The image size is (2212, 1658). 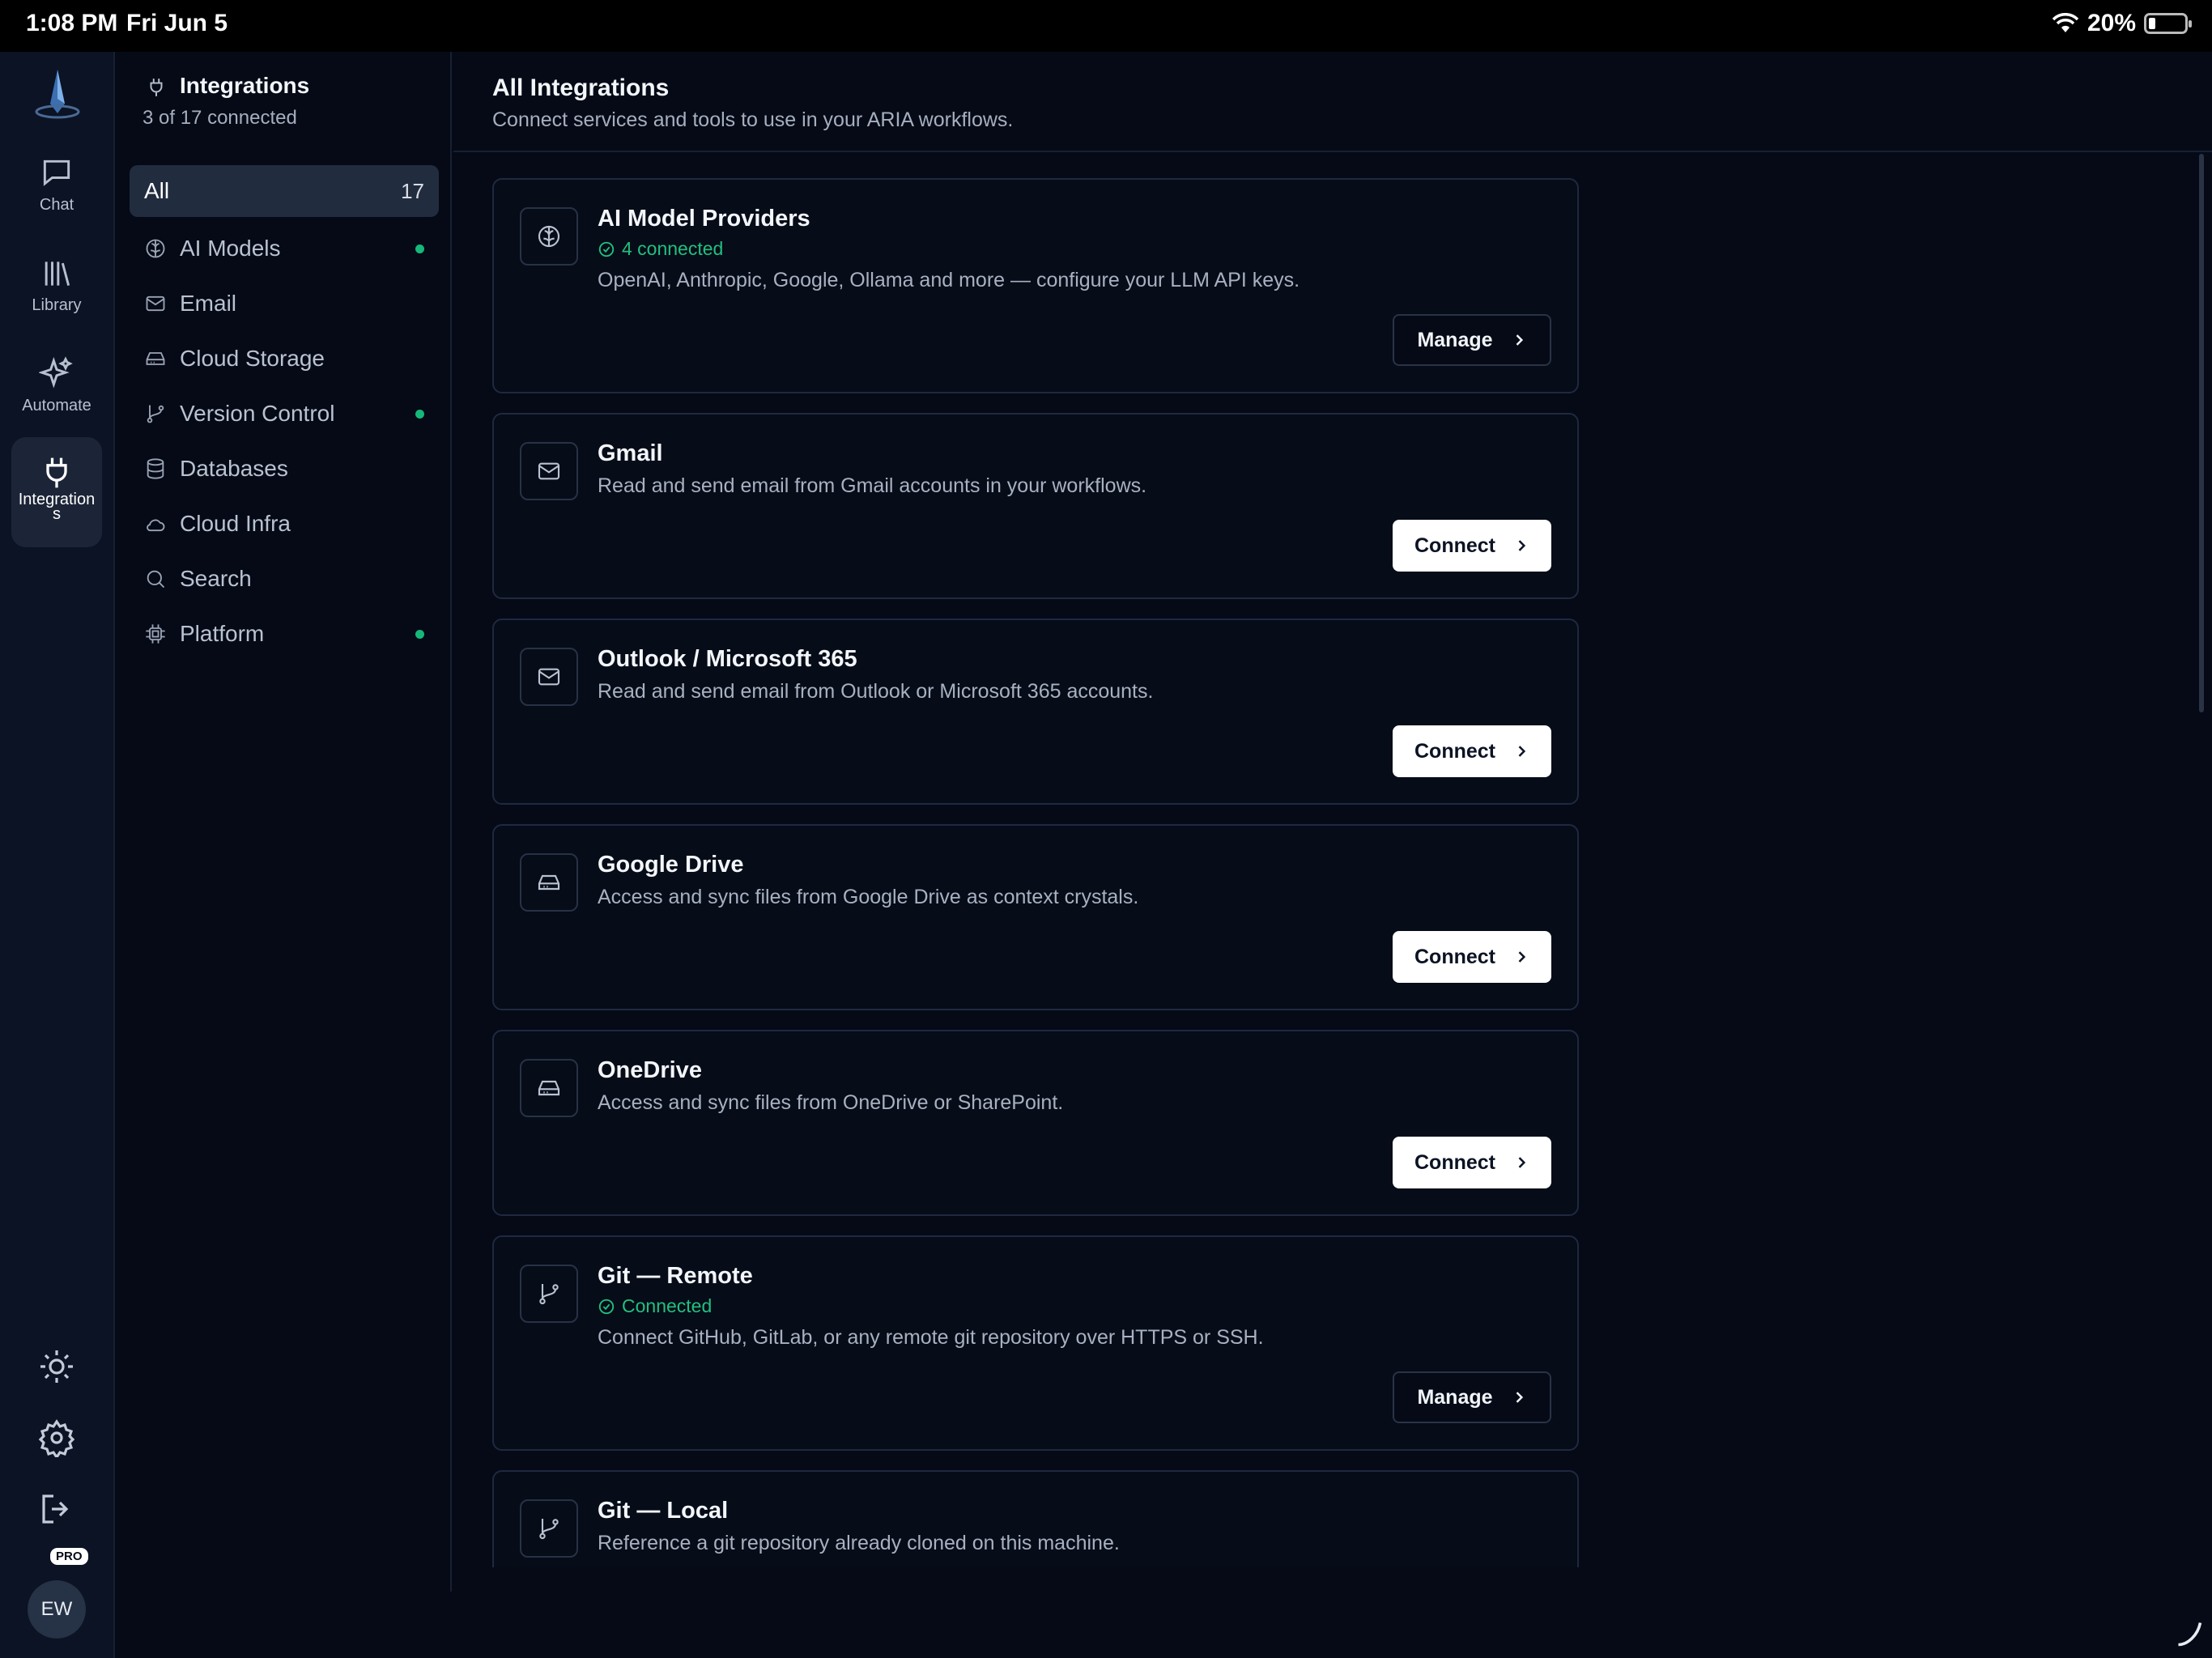 What do you see at coordinates (223, 633) in the screenshot?
I see `category-label: Platform` at bounding box center [223, 633].